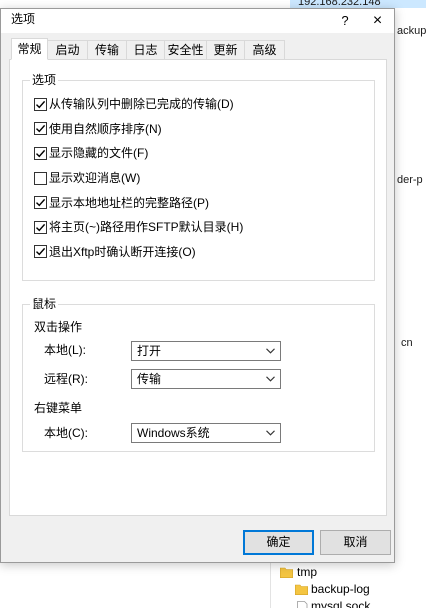  Describe the element at coordinates (302, 604) in the screenshot. I see `file-icon` at that location.